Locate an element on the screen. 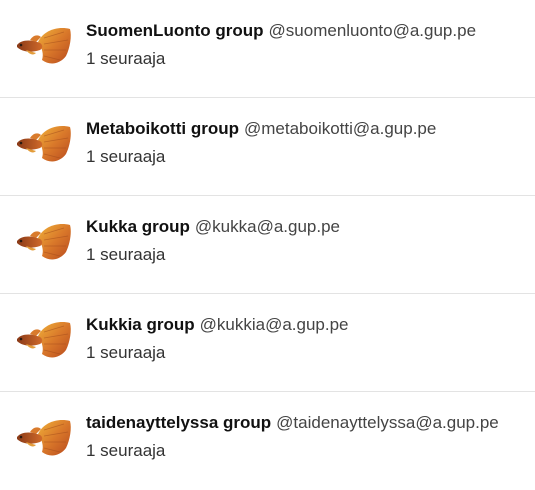  name-line: Kukka group @kukka@a.gup.pe is located at coordinates (213, 227).